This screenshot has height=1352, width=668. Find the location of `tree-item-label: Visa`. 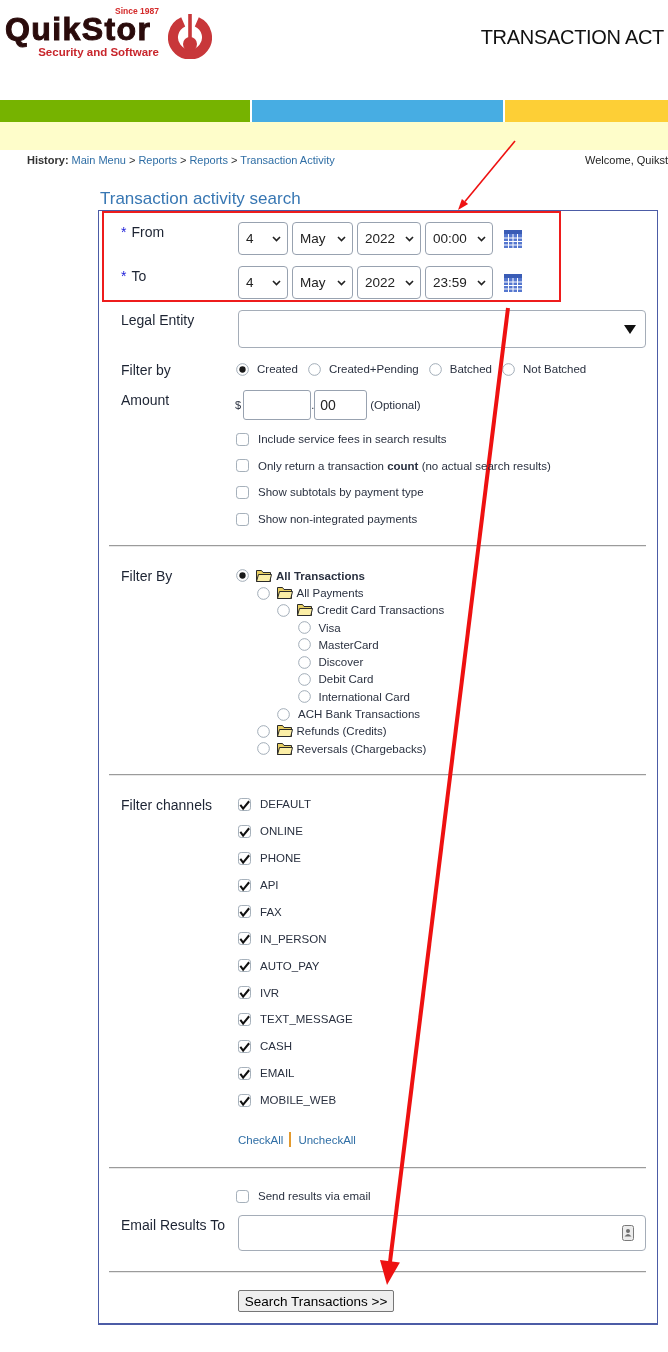

tree-item-label: Visa is located at coordinates (329, 627).